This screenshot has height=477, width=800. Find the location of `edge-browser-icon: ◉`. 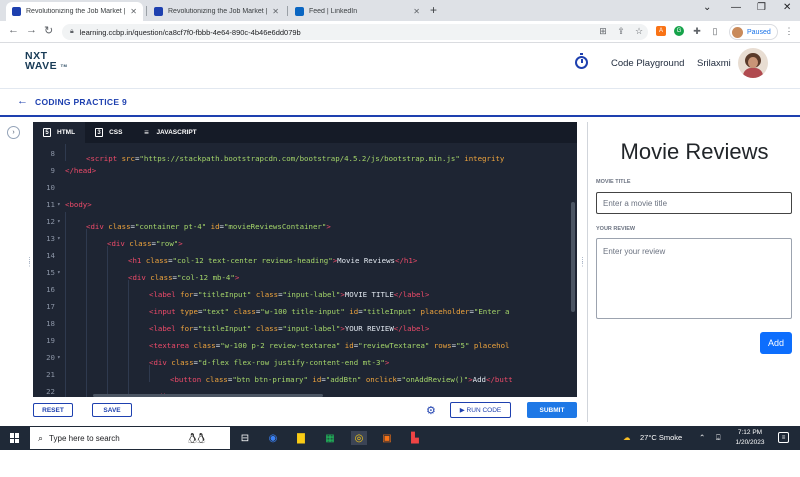

edge-browser-icon: ◉ is located at coordinates (273, 438).